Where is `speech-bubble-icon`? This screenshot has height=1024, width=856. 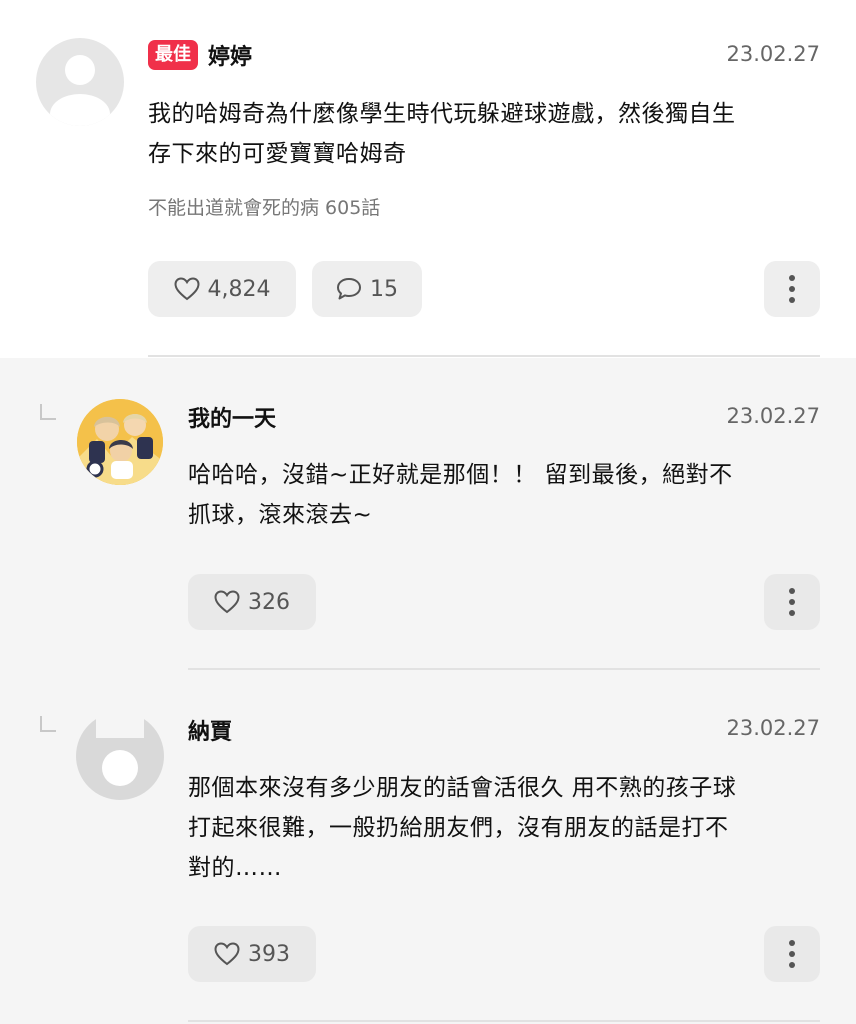
speech-bubble-icon is located at coordinates (349, 289).